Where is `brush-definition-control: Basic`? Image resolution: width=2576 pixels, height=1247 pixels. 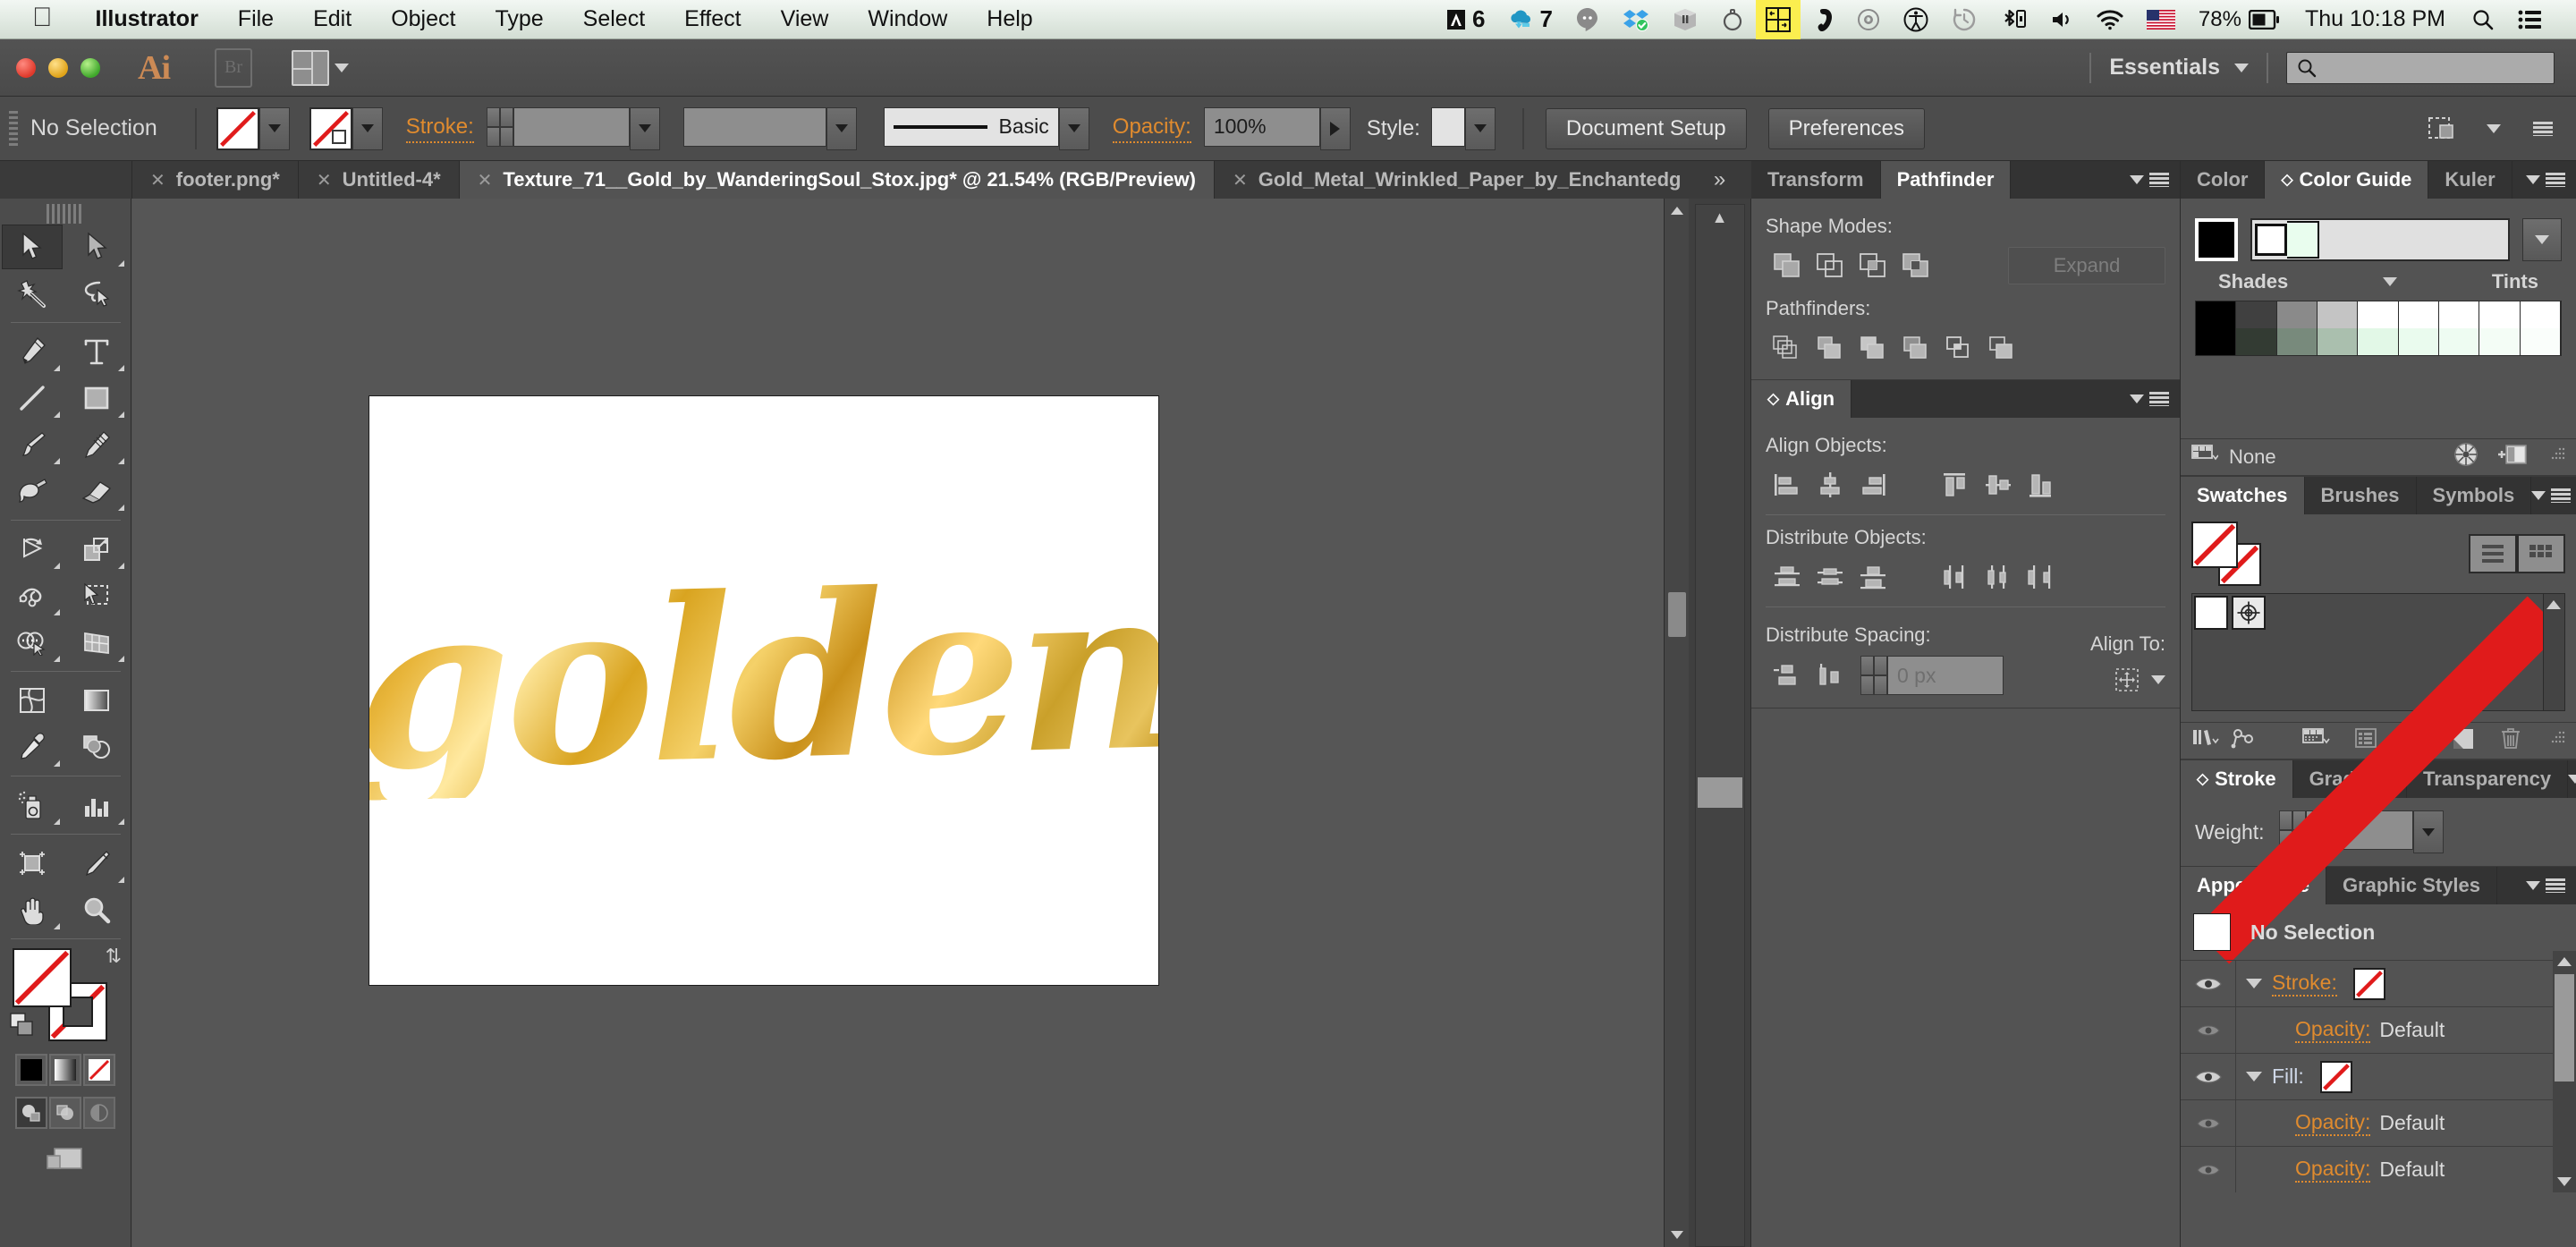 brush-definition-control: Basic is located at coordinates (986, 128).